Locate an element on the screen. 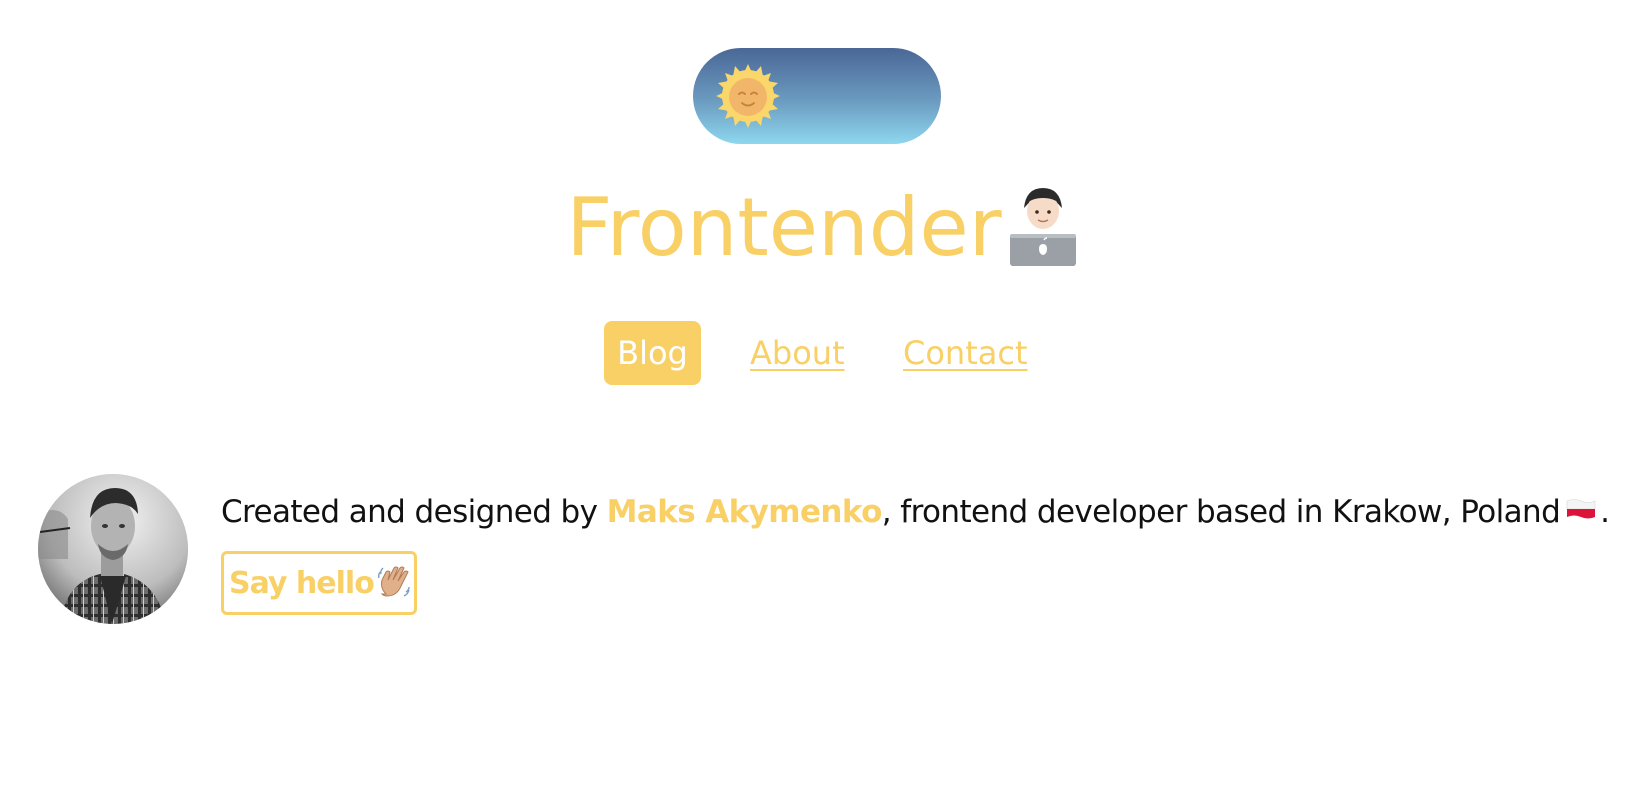 The width and height of the screenshot is (1646, 786). main-nav: Blog About Contact is located at coordinates (823, 353).